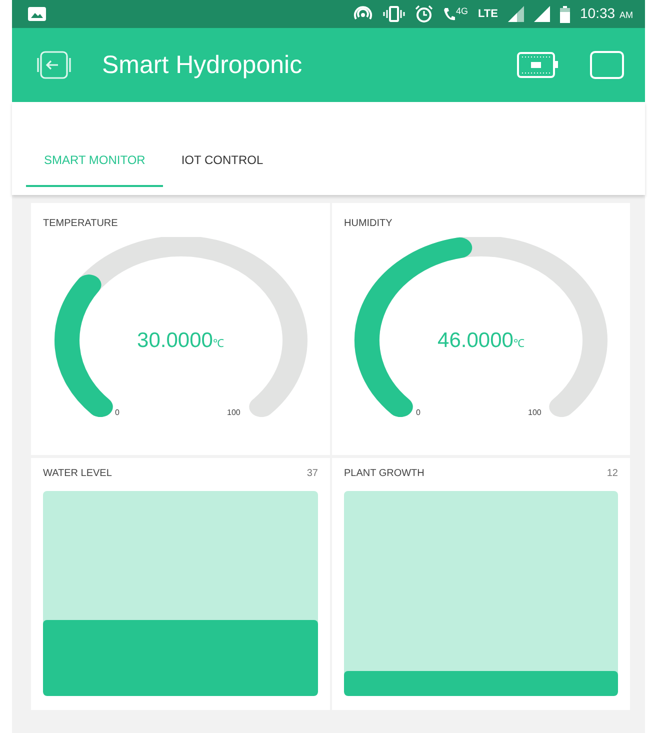 This screenshot has height=733, width=650. I want to click on gauge-value: 46.0000℃, so click(481, 340).